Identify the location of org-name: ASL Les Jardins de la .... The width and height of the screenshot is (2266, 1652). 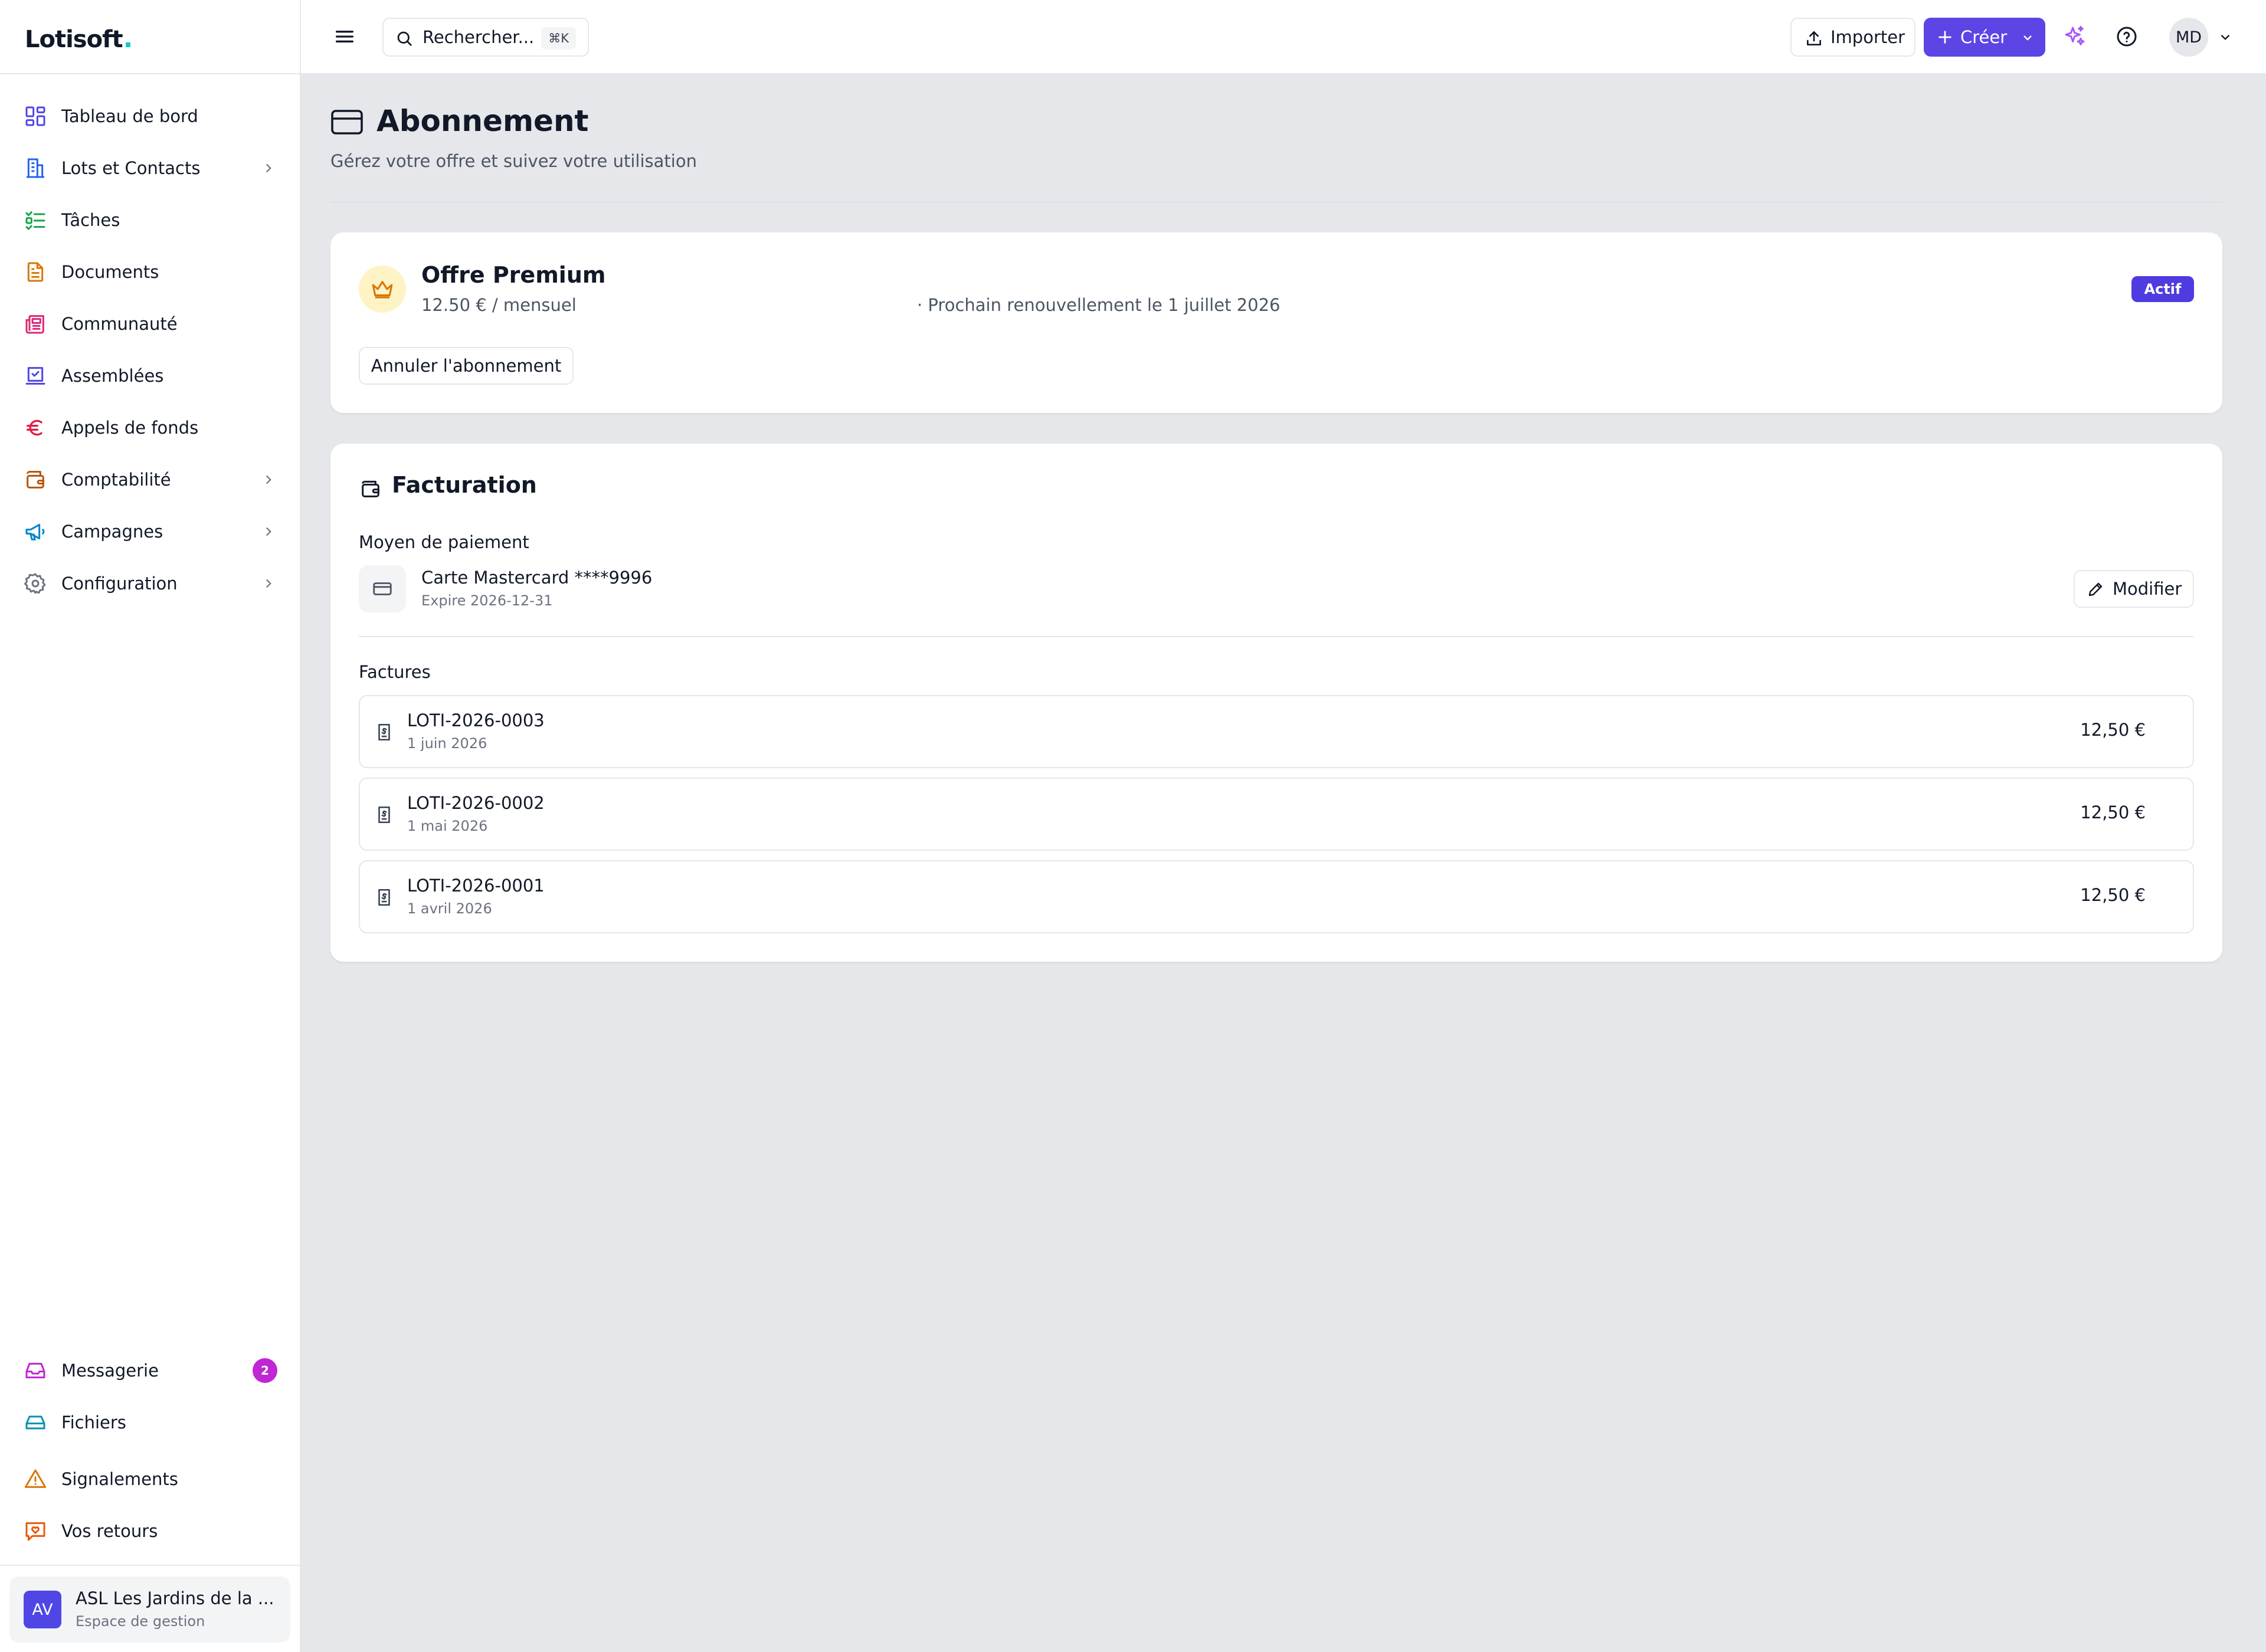
(175, 1598).